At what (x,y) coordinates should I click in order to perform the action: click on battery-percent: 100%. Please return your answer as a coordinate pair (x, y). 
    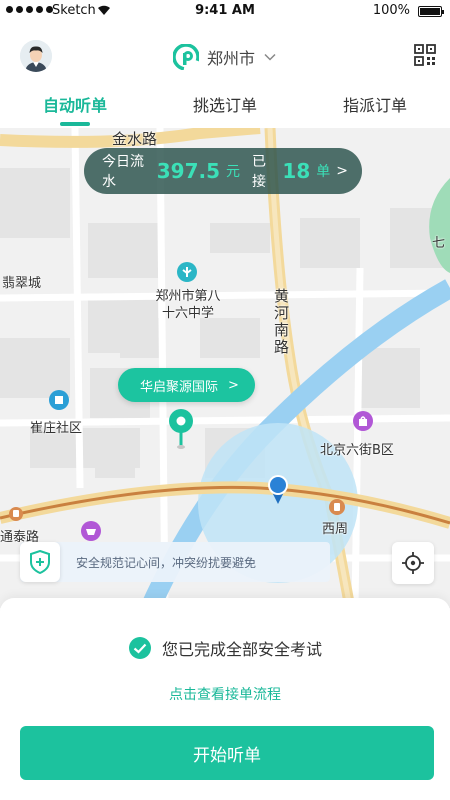
    Looking at the image, I should click on (391, 10).